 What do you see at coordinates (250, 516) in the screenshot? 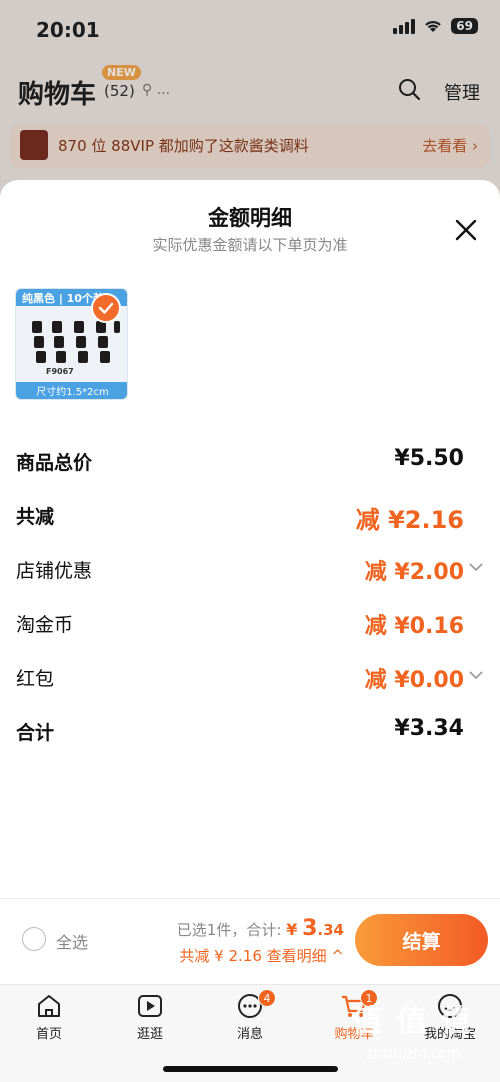
I see `row-total-discount: 共减 减 ¥2.16` at bounding box center [250, 516].